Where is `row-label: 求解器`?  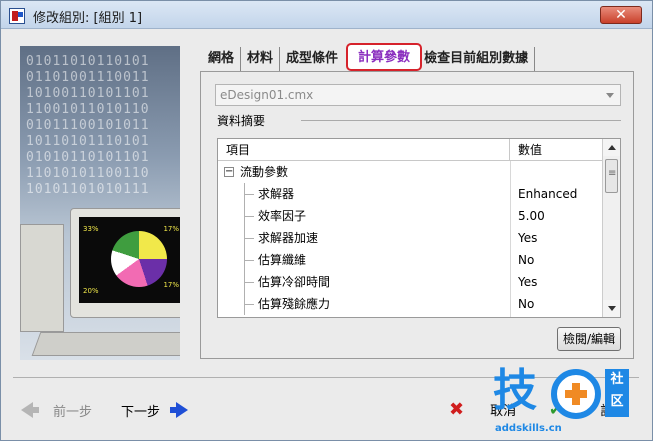
row-label: 求解器 is located at coordinates (276, 194).